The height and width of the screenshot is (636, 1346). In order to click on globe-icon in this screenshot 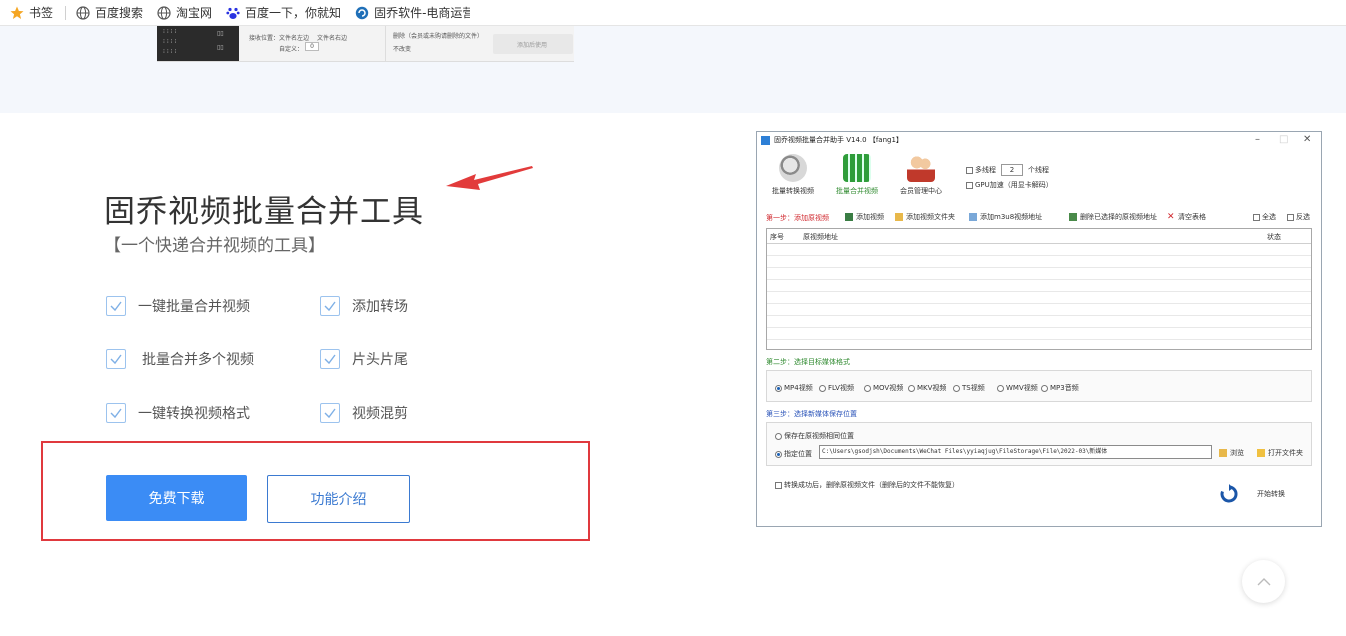, I will do `click(83, 12)`.